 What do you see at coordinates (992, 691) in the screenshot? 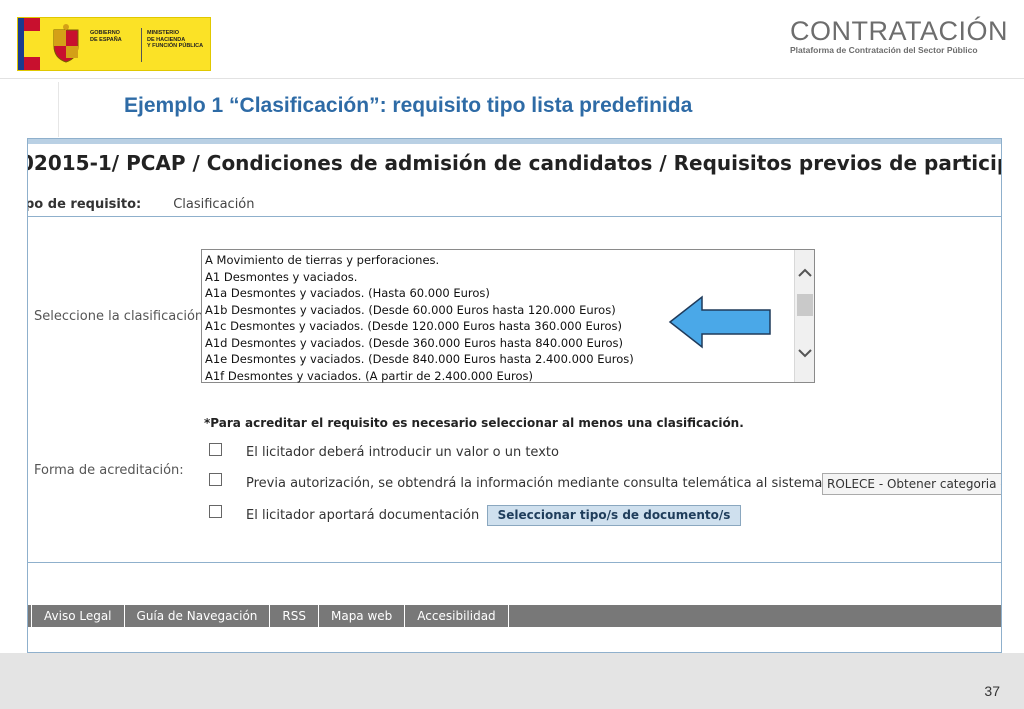
I see `page-number: 37` at bounding box center [992, 691].